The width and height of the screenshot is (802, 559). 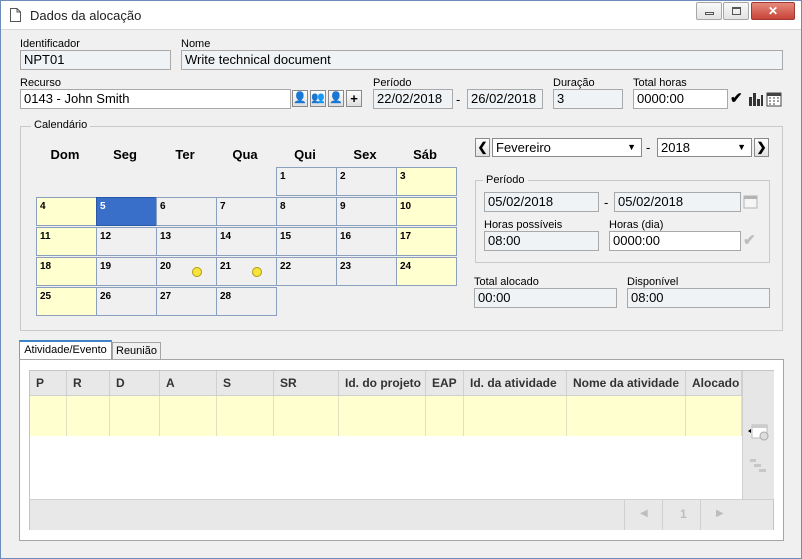 What do you see at coordinates (65, 350) in the screenshot?
I see `tab-atividade-evento: Atividade/Evento` at bounding box center [65, 350].